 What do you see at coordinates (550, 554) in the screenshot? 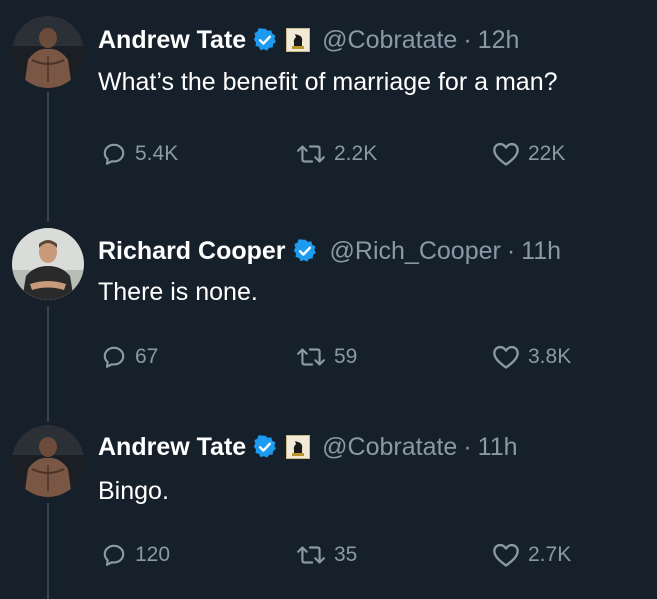
I see `like-count: 2.7K` at bounding box center [550, 554].